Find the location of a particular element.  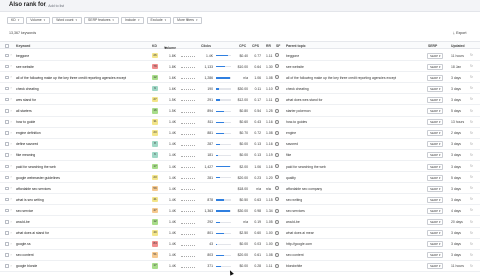

parent-topic-link: affordable seo company is located at coordinates (304, 189).